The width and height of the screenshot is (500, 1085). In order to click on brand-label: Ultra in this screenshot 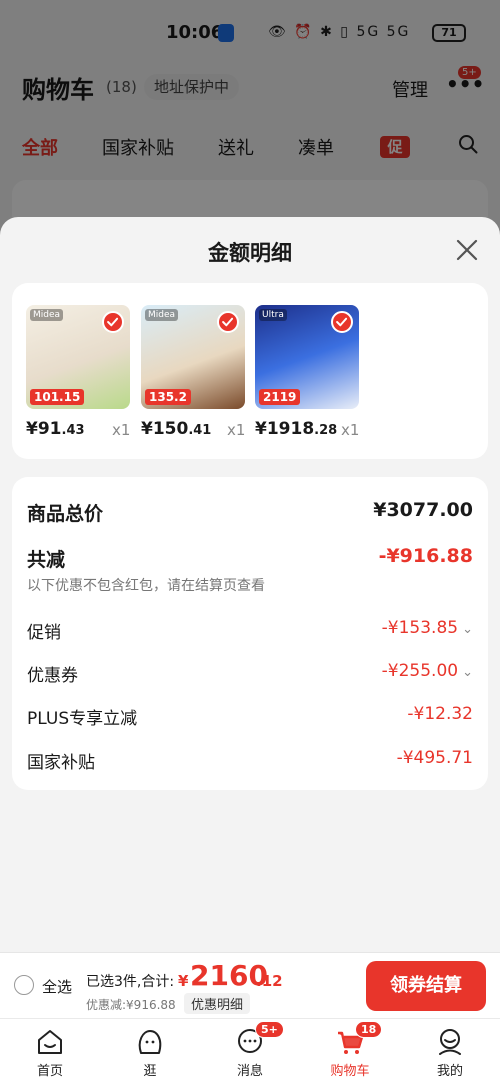, I will do `click(273, 315)`.